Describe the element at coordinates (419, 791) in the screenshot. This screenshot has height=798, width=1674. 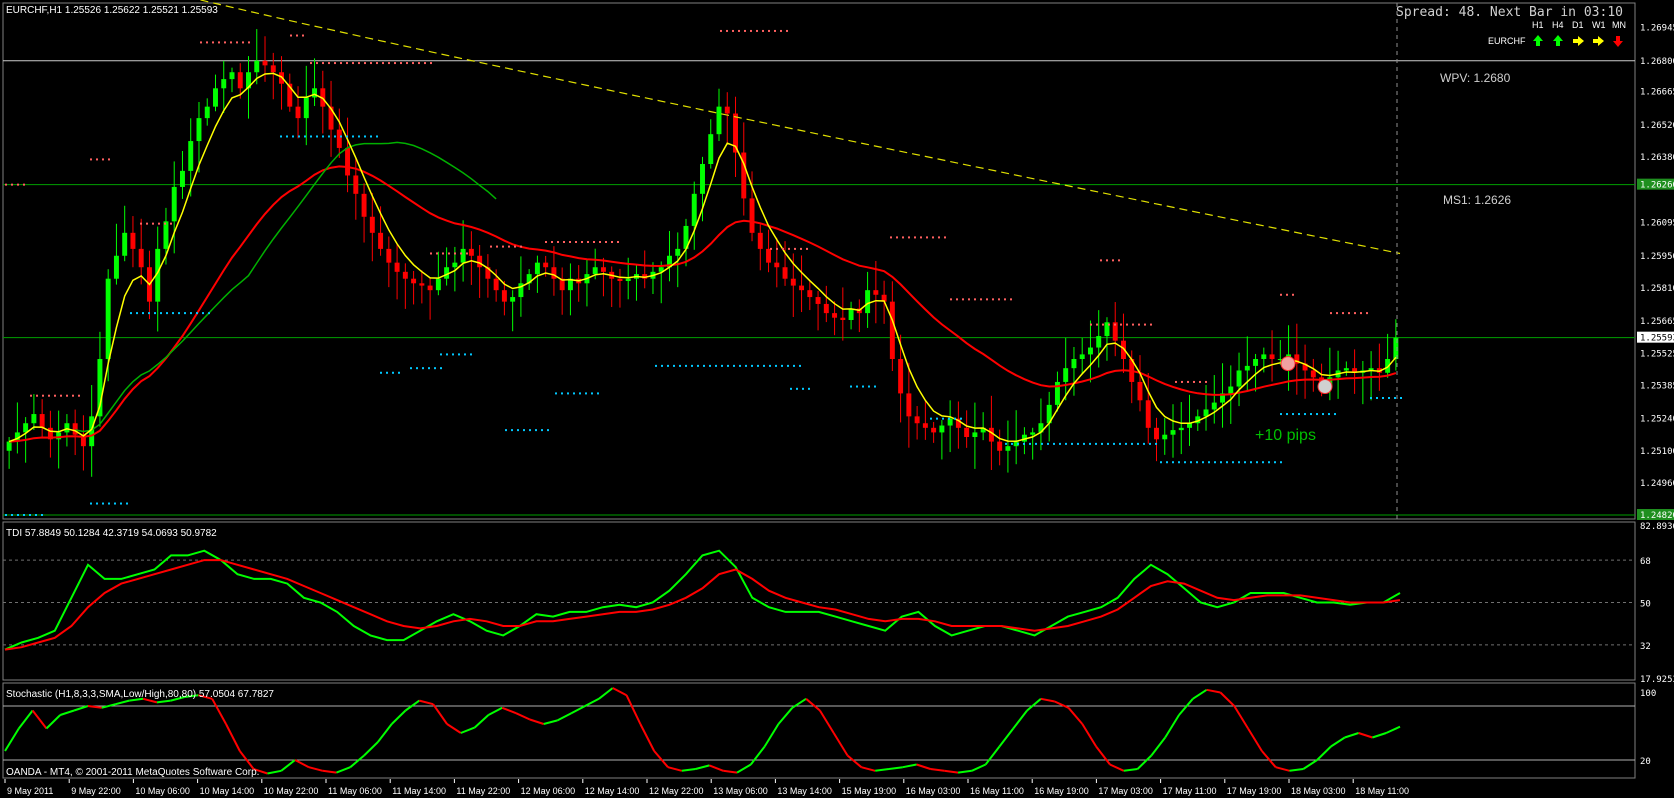
I see `time-label: 11 May 14:00` at that location.